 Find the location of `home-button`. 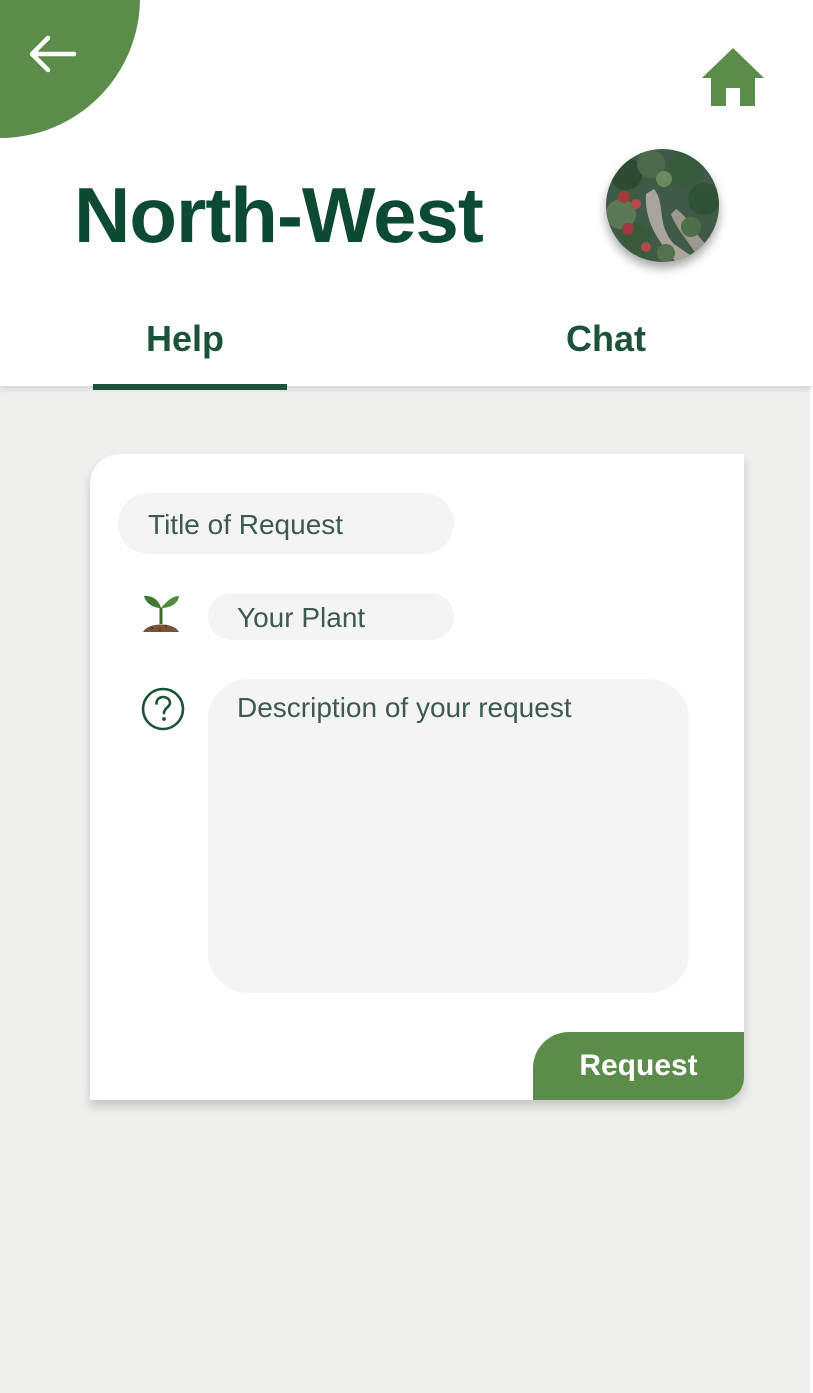

home-button is located at coordinates (733, 77).